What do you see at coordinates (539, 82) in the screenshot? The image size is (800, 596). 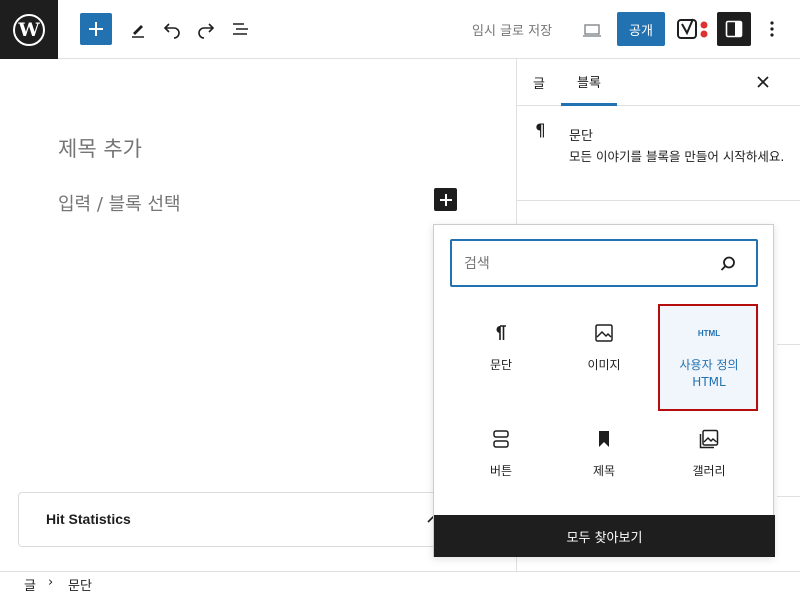 I see `tab-post: 글` at bounding box center [539, 82].